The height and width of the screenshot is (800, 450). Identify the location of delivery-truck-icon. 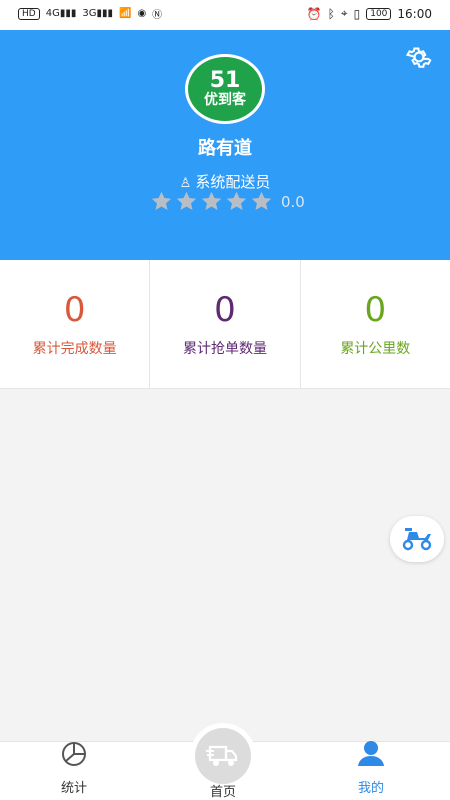
(222, 755).